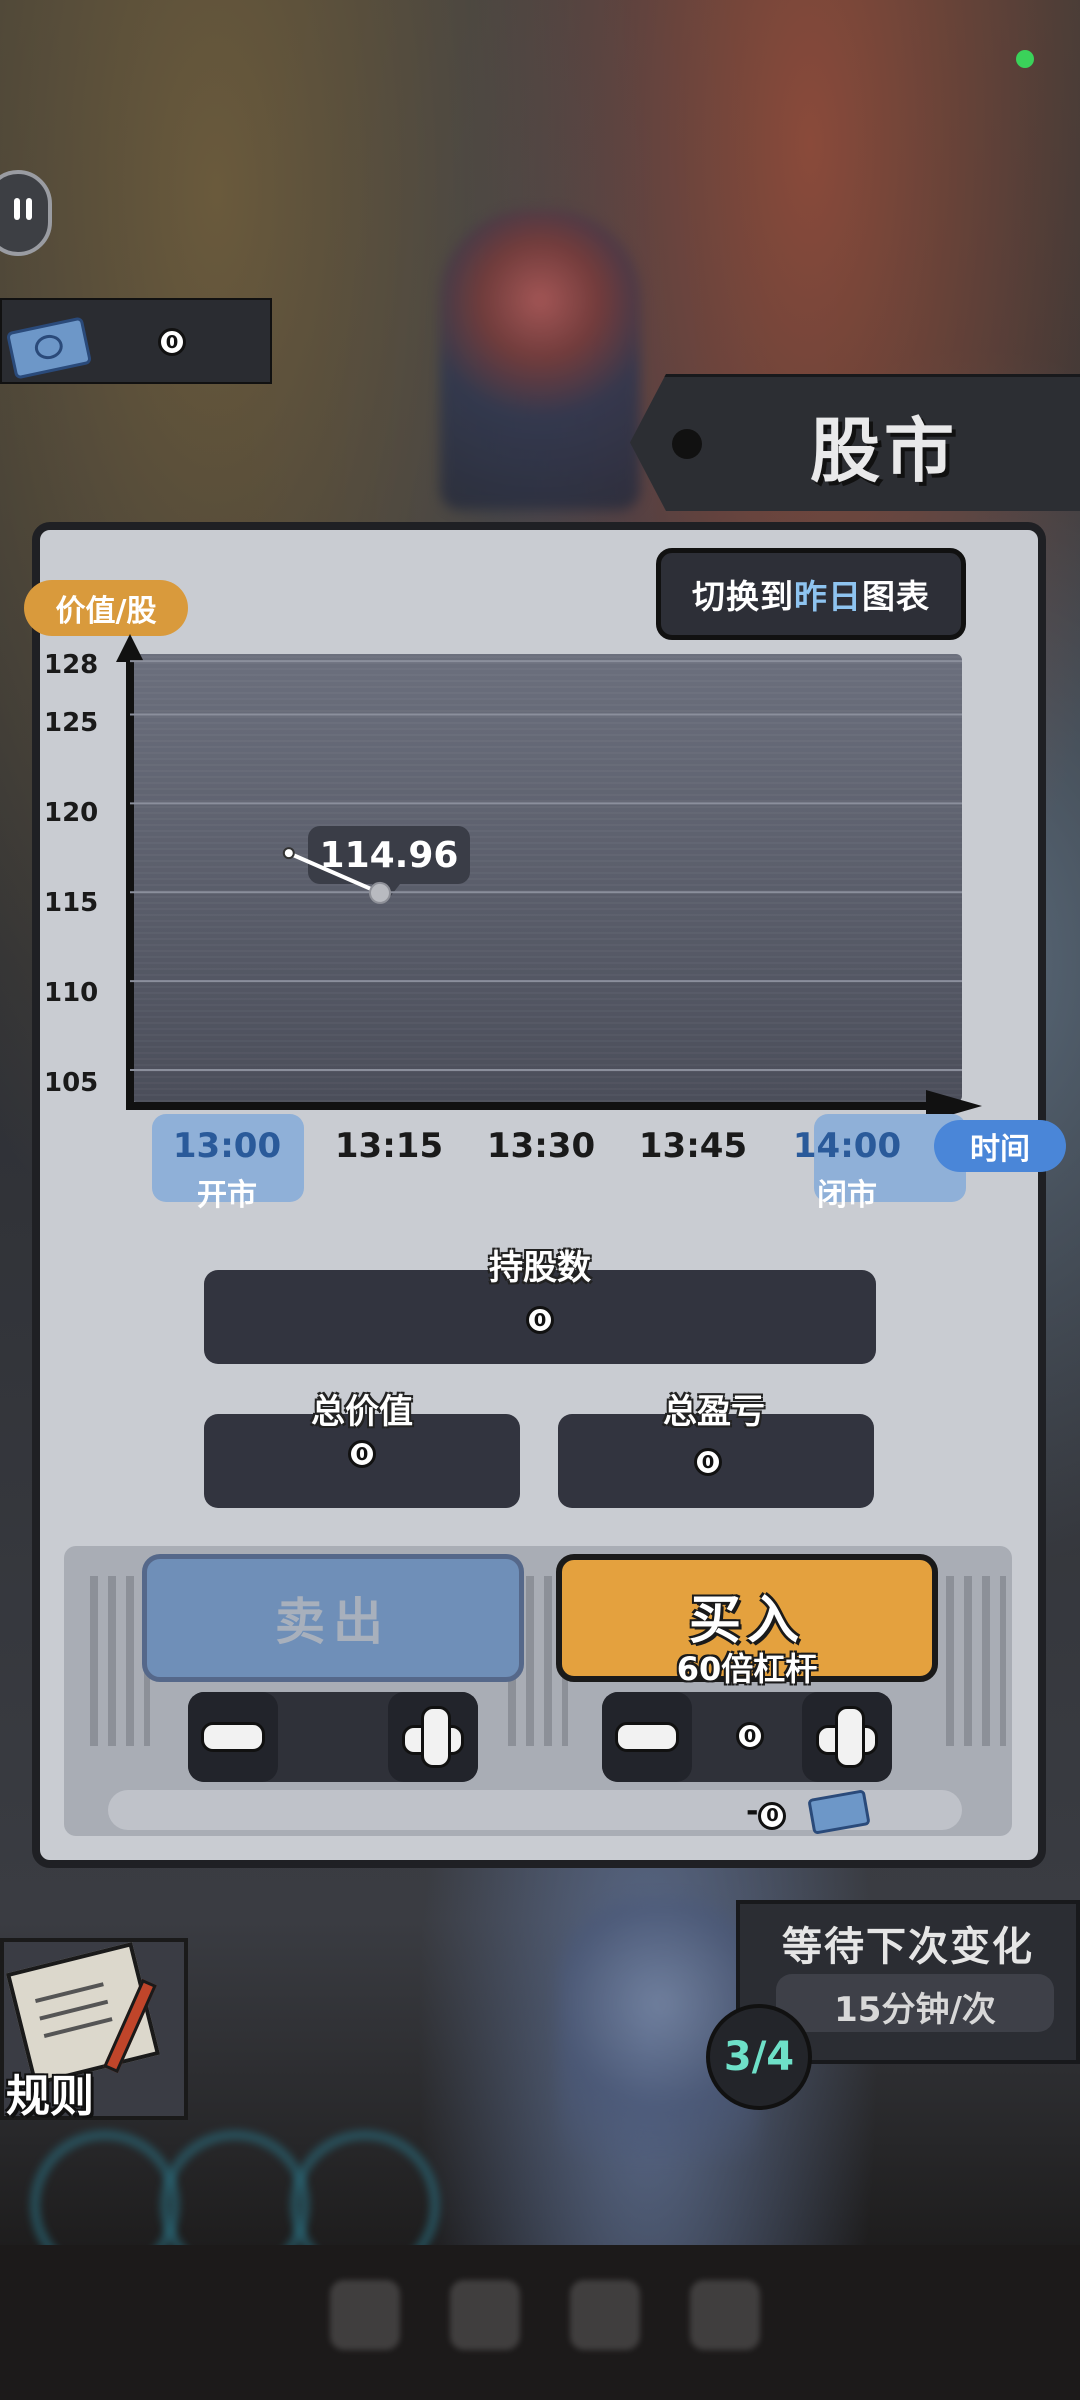  Describe the element at coordinates (541, 1146) in the screenshot. I see `x-tick-1330: 13:30` at that location.